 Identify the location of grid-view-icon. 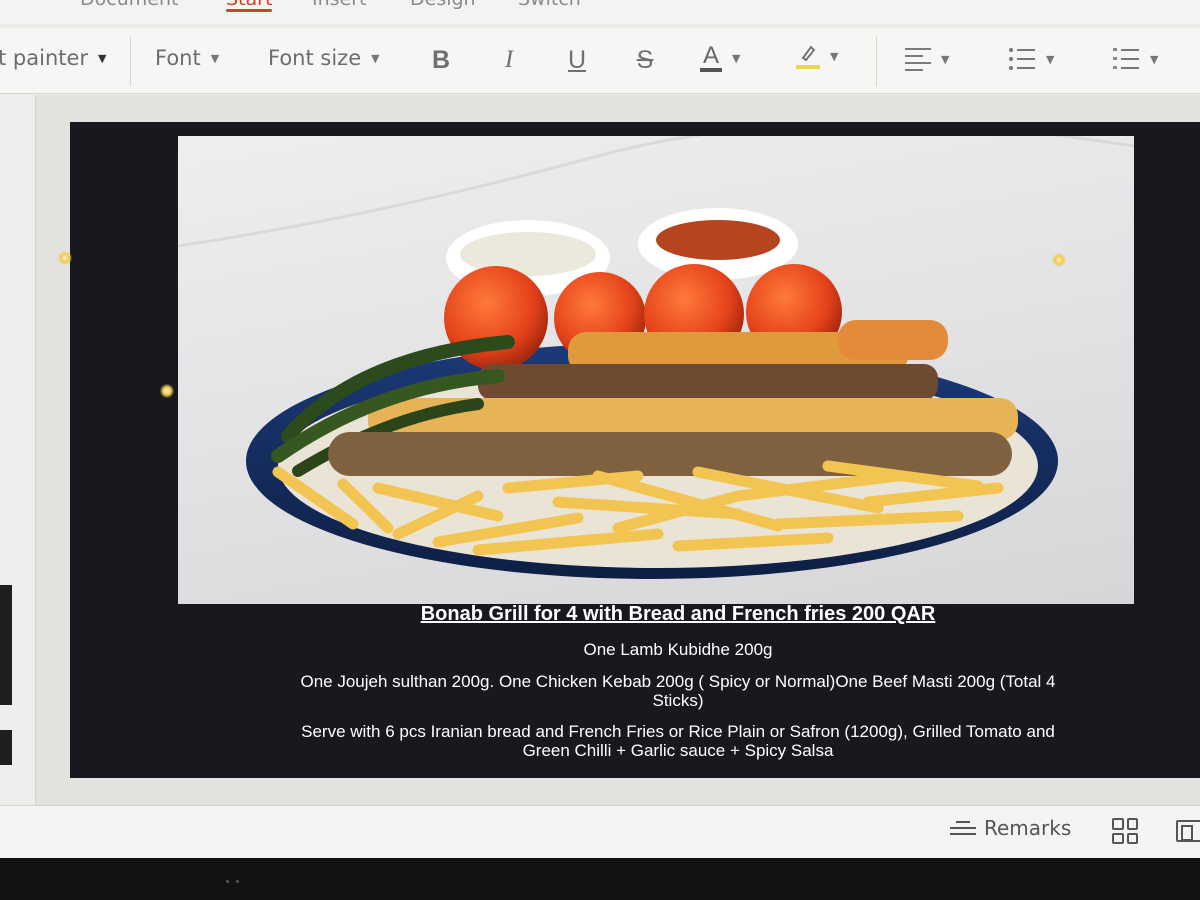
(1125, 831).